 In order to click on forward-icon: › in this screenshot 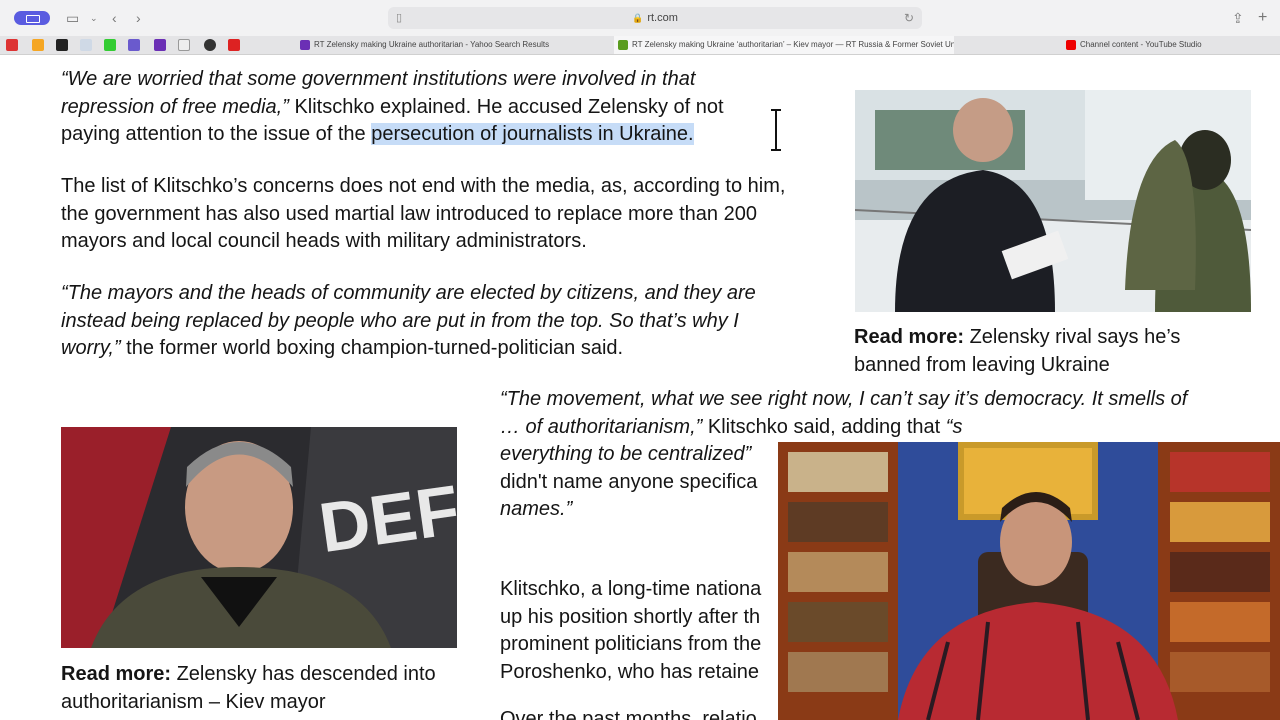, I will do `click(138, 18)`.